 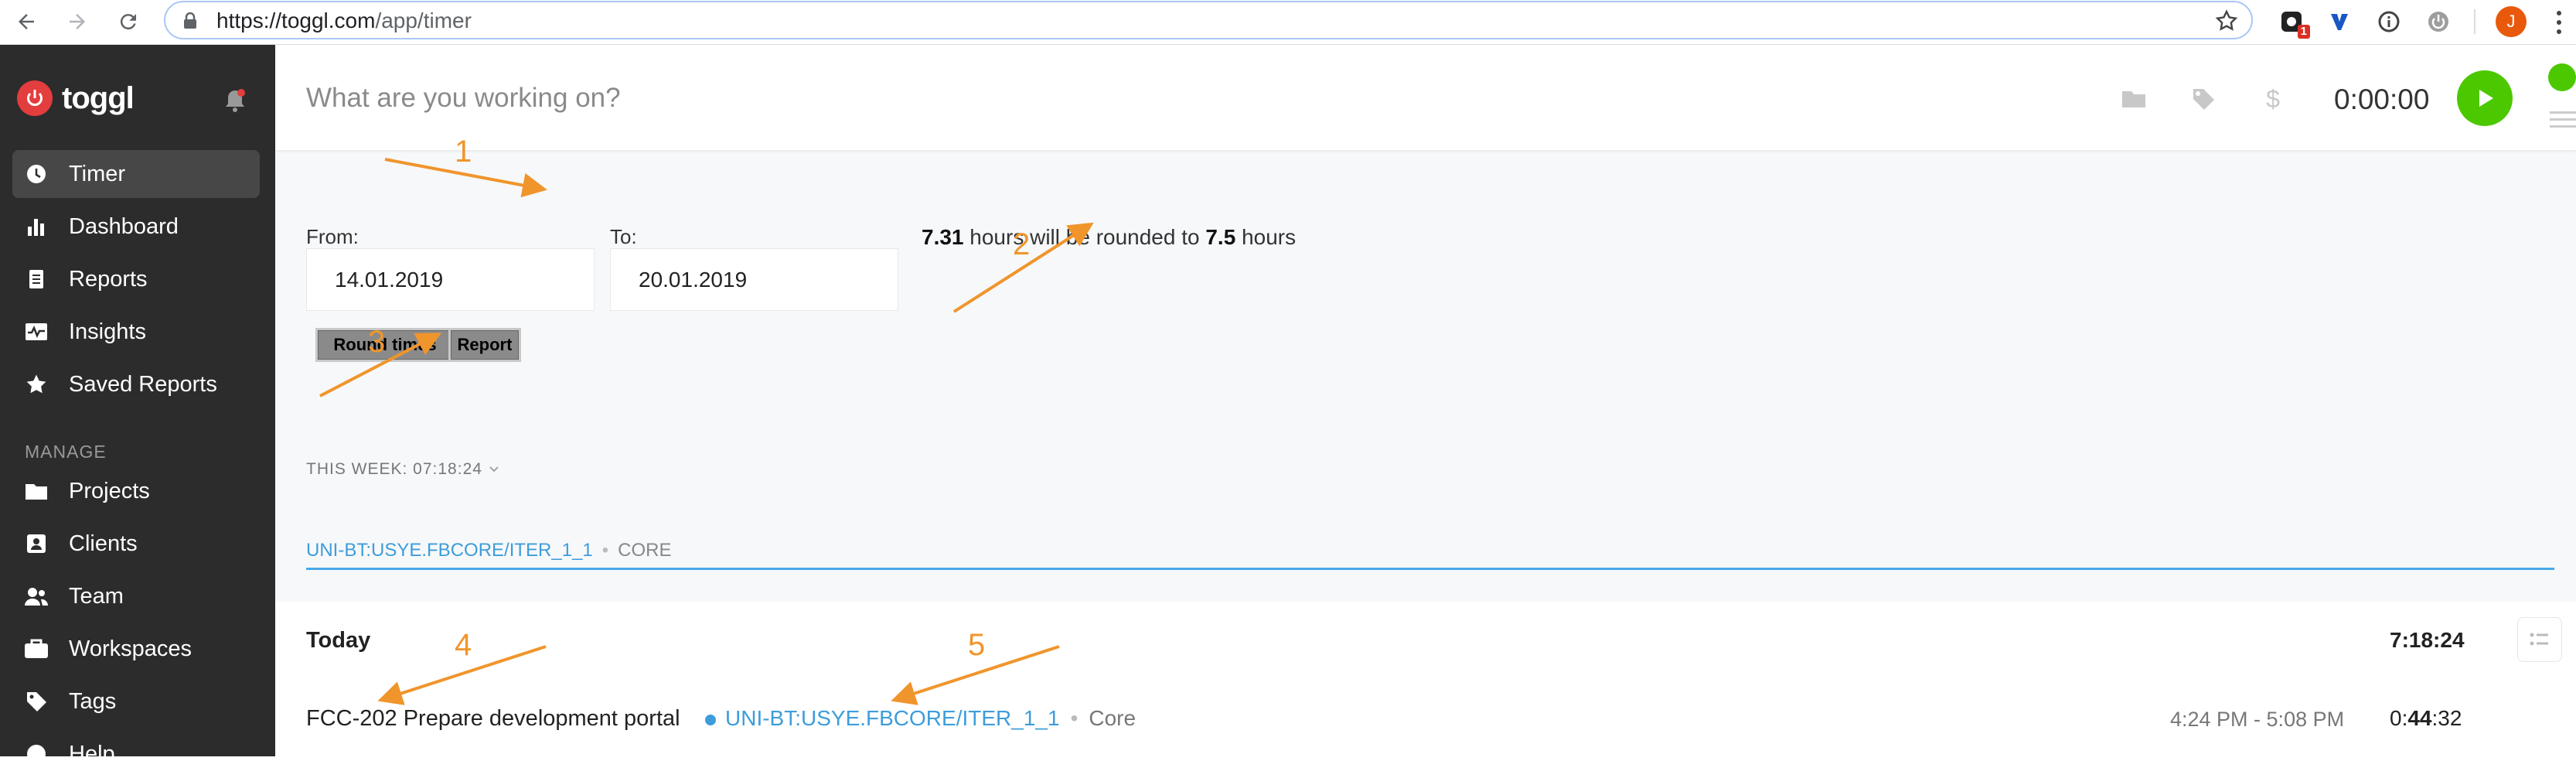 What do you see at coordinates (124, 226) in the screenshot?
I see `sidebar-item-label: Dashboard` at bounding box center [124, 226].